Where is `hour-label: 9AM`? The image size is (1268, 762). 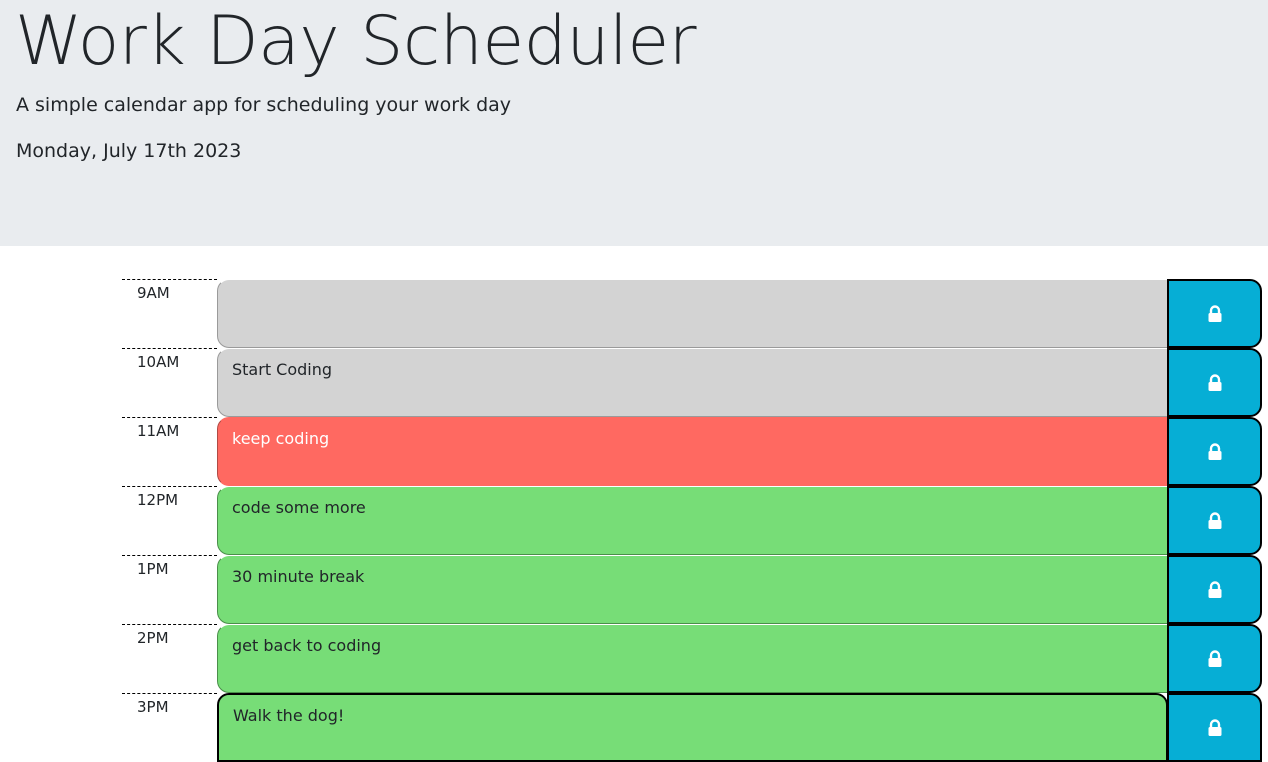
hour-label: 9AM is located at coordinates (169, 313).